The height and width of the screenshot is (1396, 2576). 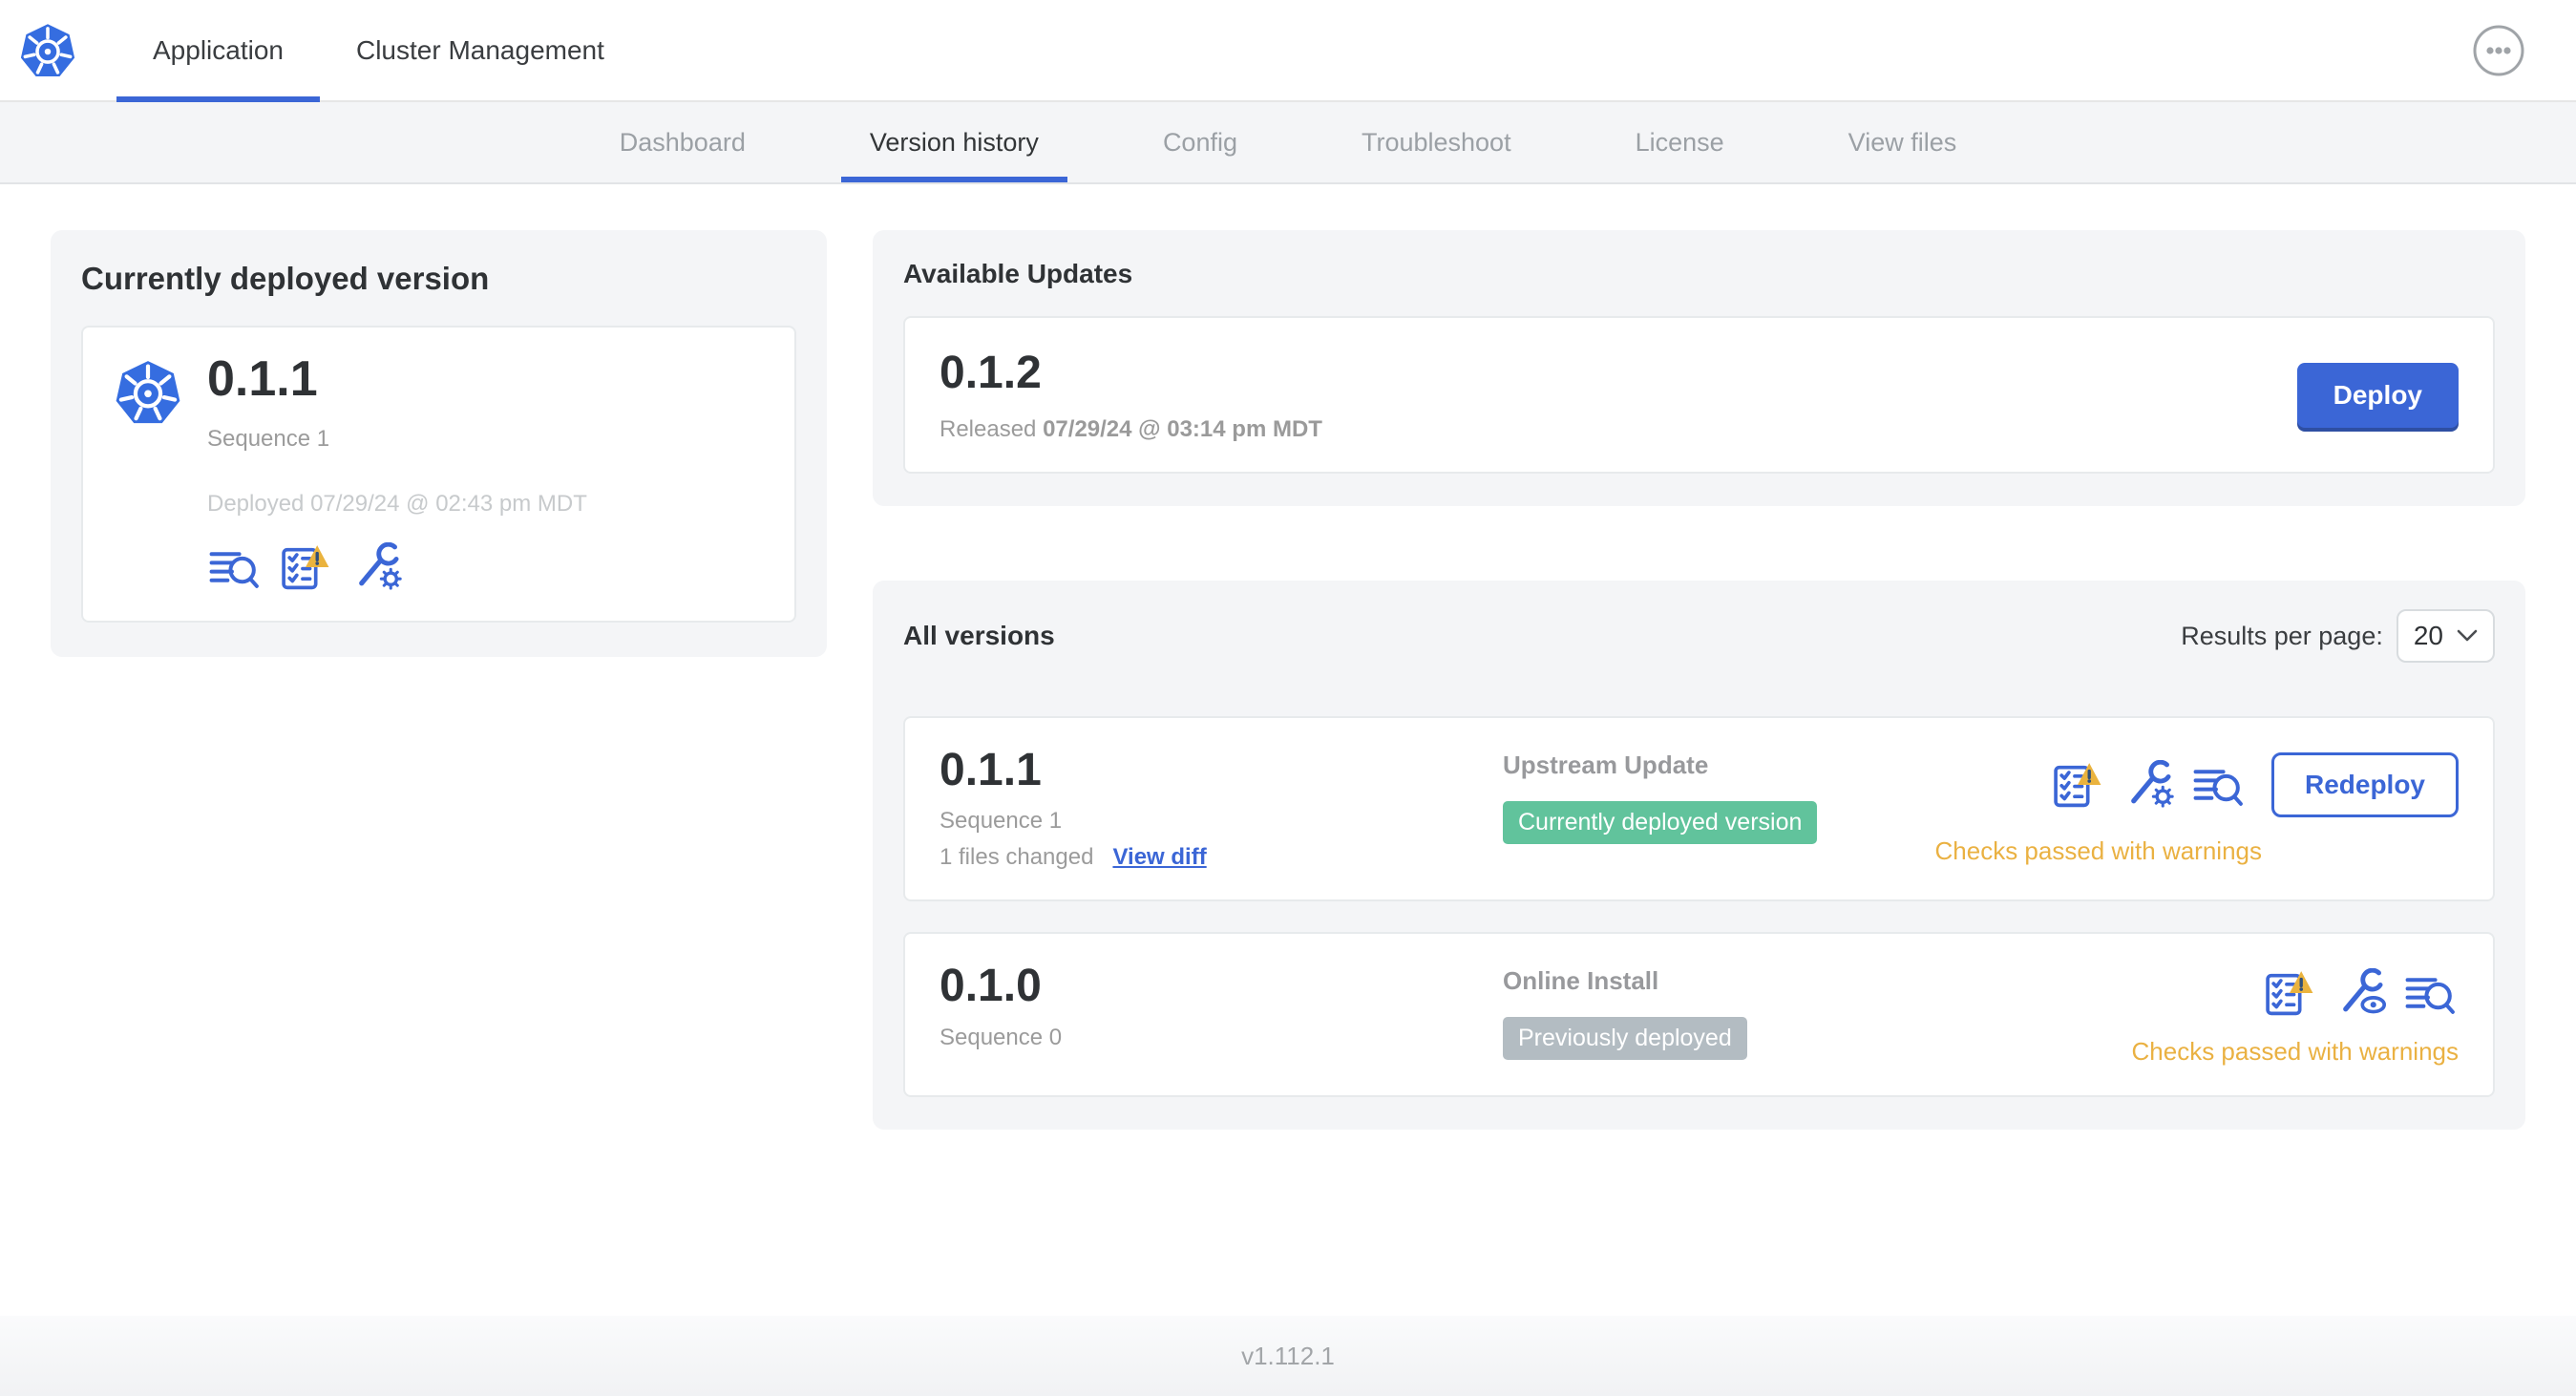 What do you see at coordinates (262, 379) in the screenshot?
I see `deployed-version-number: 0.1.1` at bounding box center [262, 379].